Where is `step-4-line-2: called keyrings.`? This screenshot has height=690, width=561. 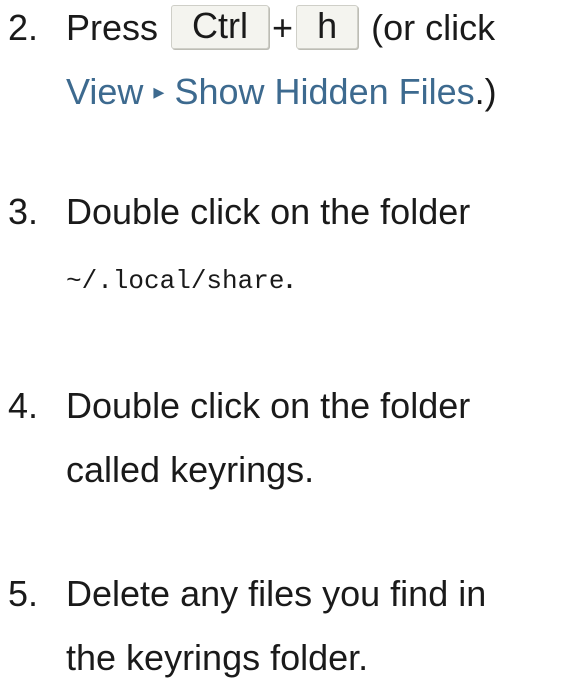
step-4-line-2: called keyrings. is located at coordinates (190, 469).